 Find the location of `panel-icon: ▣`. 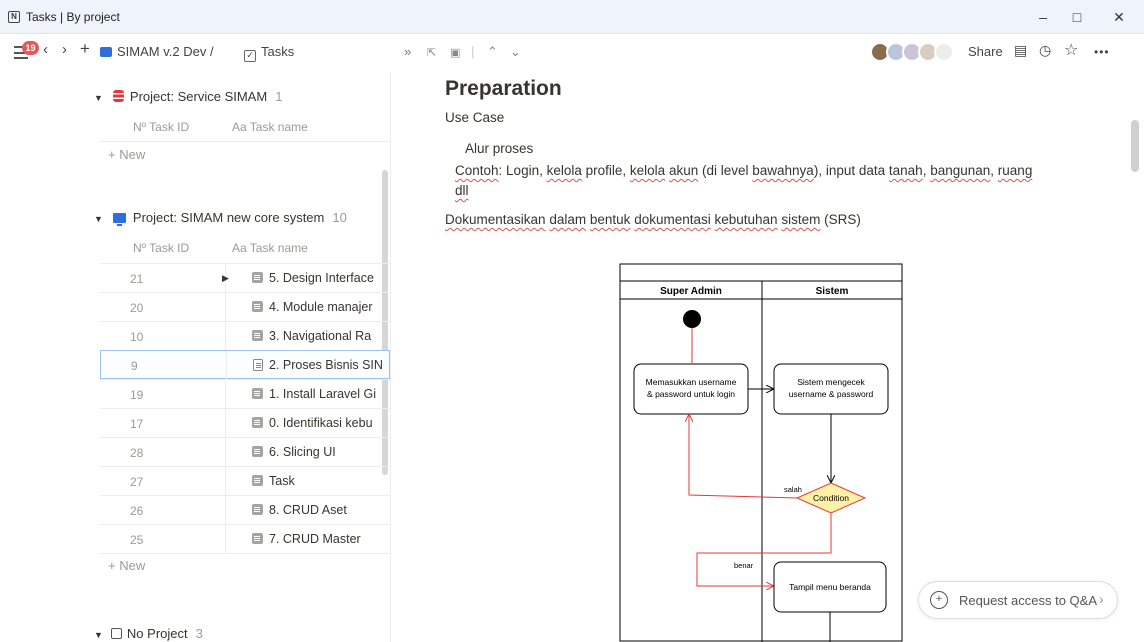

panel-icon: ▣ is located at coordinates (455, 52).